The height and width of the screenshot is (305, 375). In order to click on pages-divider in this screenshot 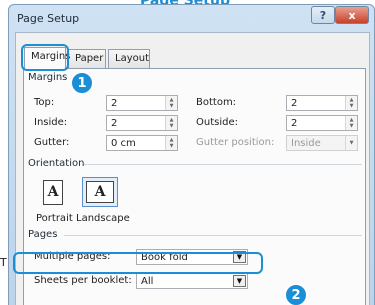, I will do `click(213, 235)`.